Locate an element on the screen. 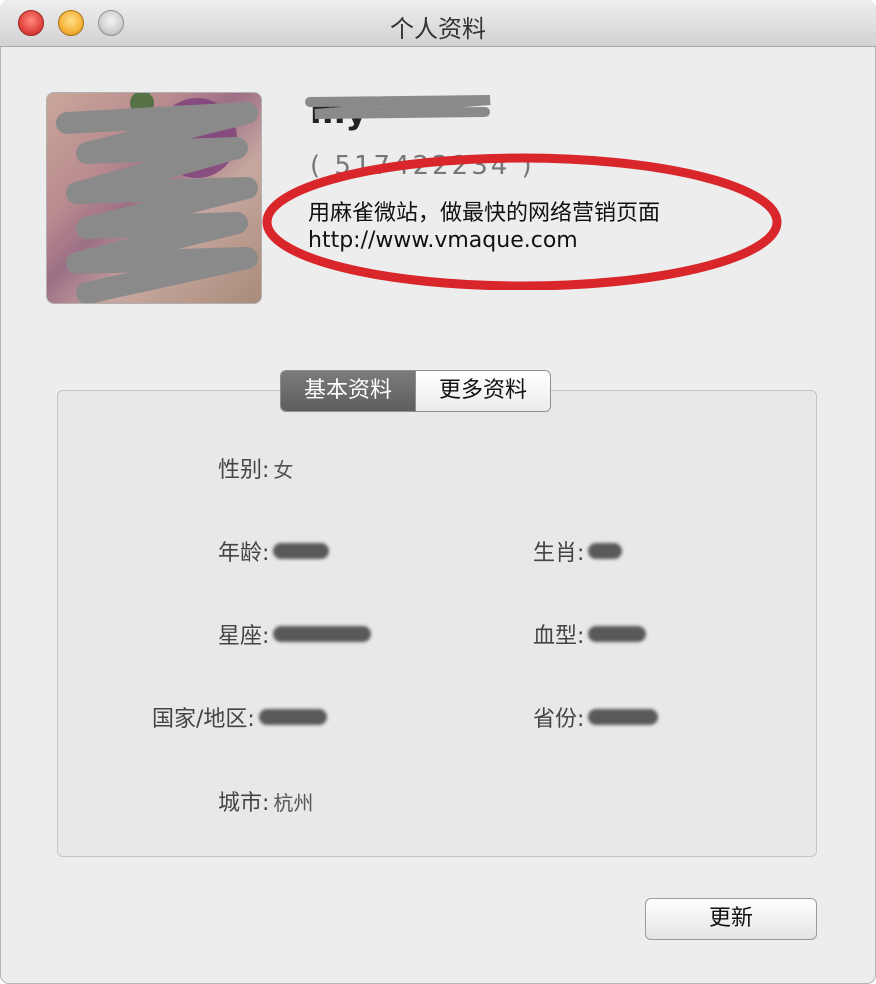 The image size is (876, 984). city-label: 城市: is located at coordinates (244, 803).